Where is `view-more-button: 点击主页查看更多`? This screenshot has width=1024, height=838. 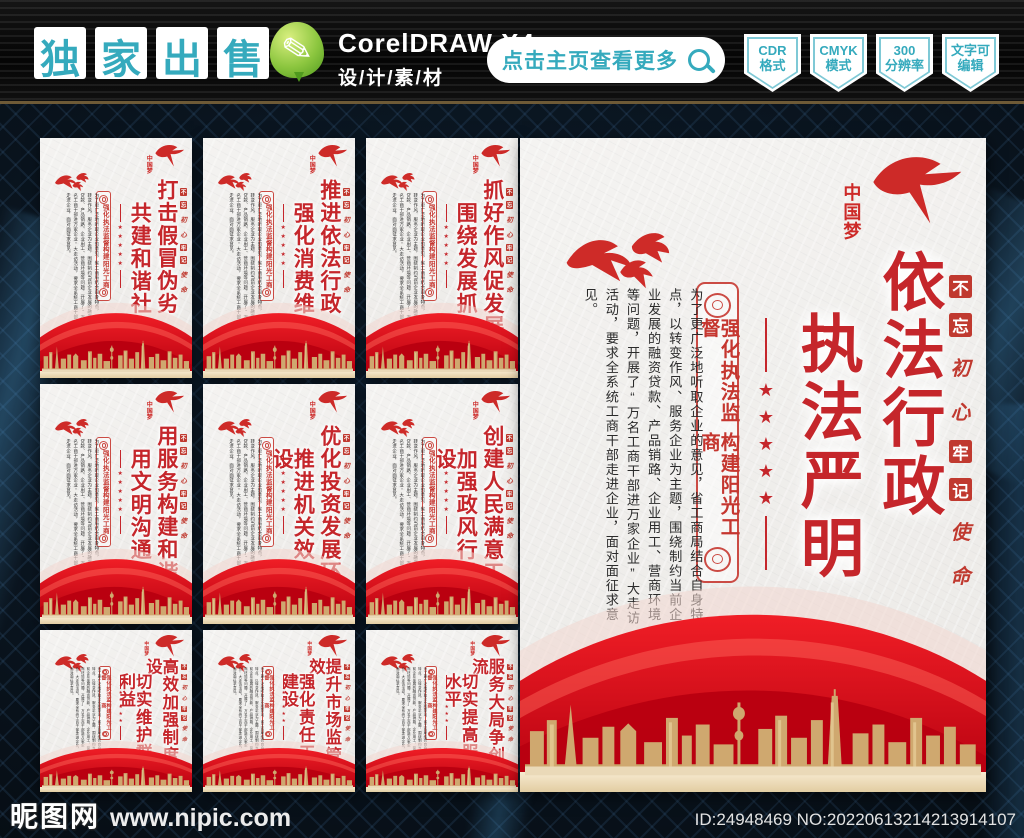 view-more-button: 点击主页查看更多 is located at coordinates (606, 60).